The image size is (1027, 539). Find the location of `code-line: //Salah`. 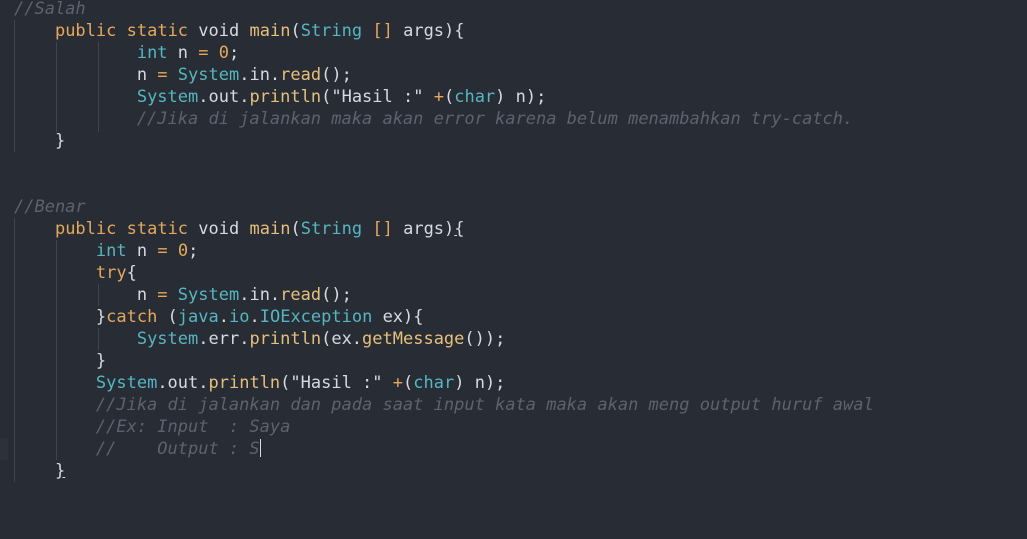

code-line: //Salah is located at coordinates (50, 10).